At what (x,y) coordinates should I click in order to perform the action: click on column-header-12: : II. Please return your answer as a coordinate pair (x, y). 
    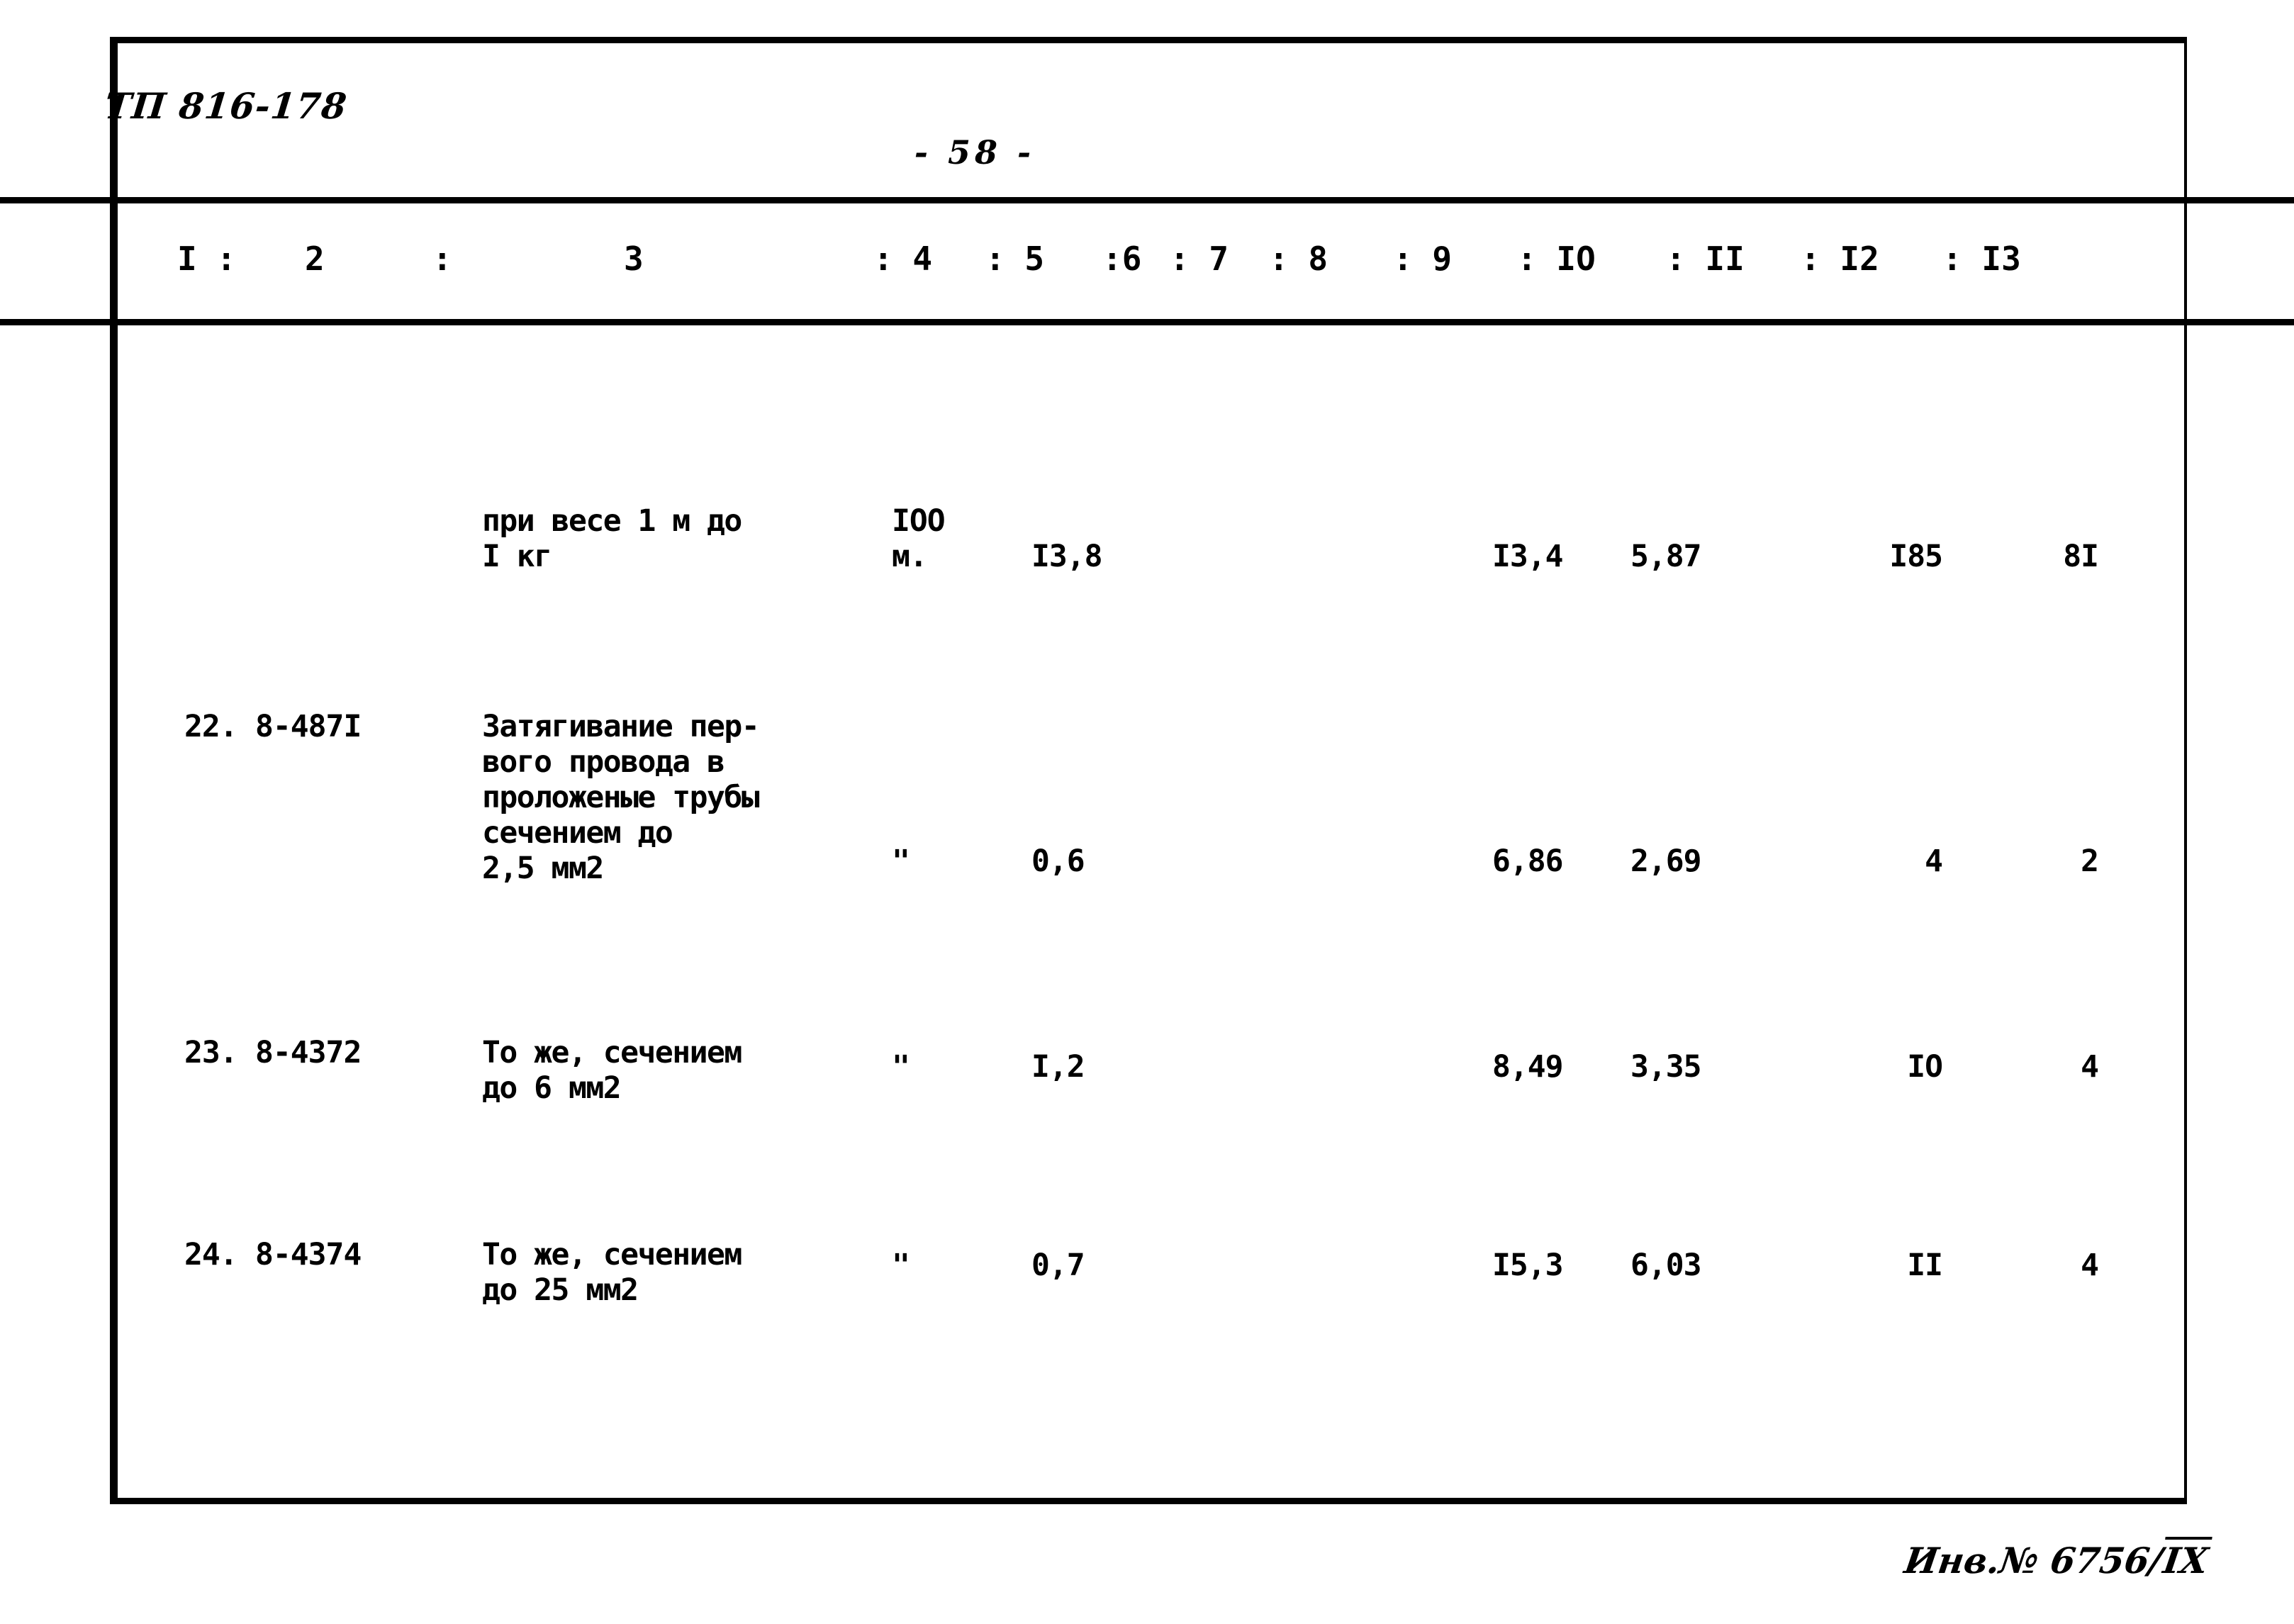
    Looking at the image, I should click on (1706, 259).